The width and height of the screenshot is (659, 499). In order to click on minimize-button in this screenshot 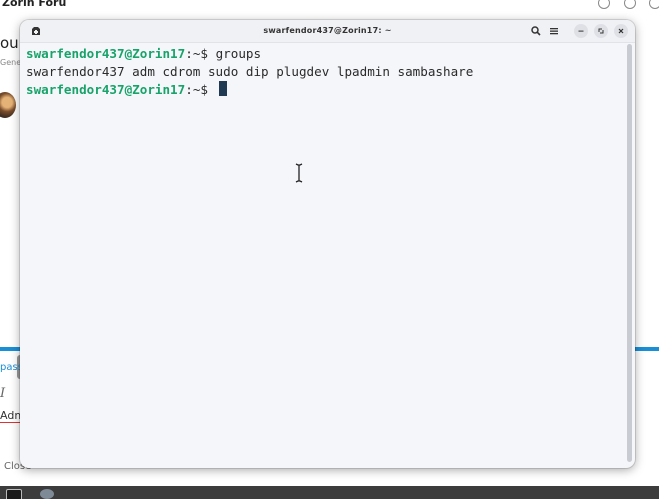, I will do `click(581, 31)`.